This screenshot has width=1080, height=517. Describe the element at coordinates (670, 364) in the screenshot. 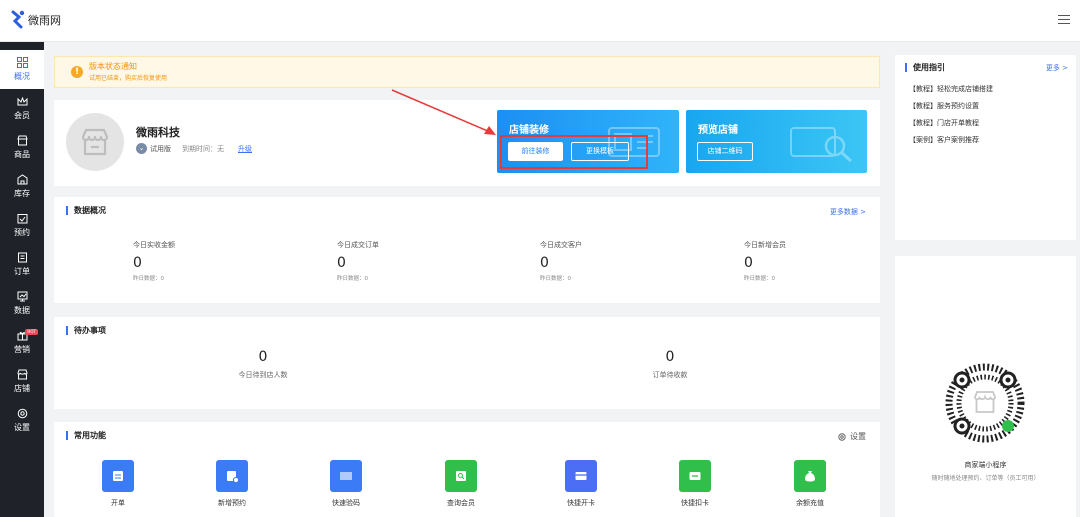

I see `todo-pending-payment: 0 订单待收款` at that location.